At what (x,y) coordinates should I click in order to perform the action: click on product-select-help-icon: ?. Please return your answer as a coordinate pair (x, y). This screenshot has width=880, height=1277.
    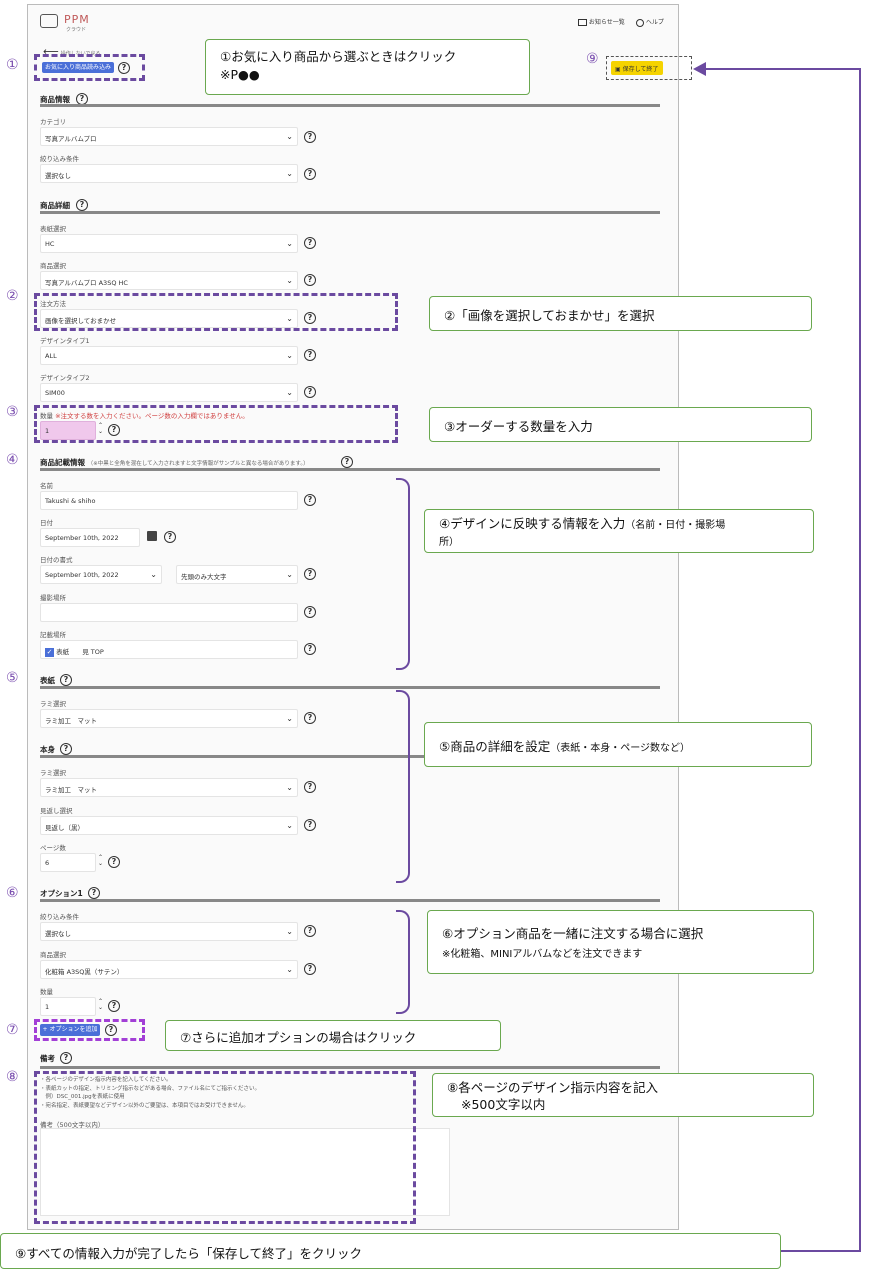
    Looking at the image, I should click on (310, 280).